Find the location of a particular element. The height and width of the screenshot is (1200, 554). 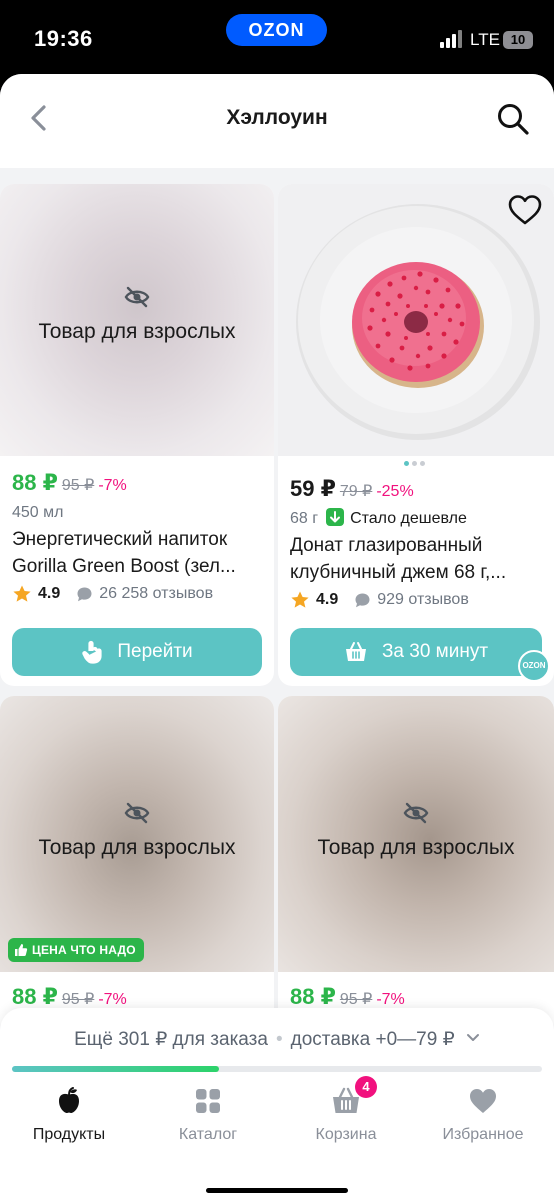

reviews-count: 929 отзывов is located at coordinates (423, 599).